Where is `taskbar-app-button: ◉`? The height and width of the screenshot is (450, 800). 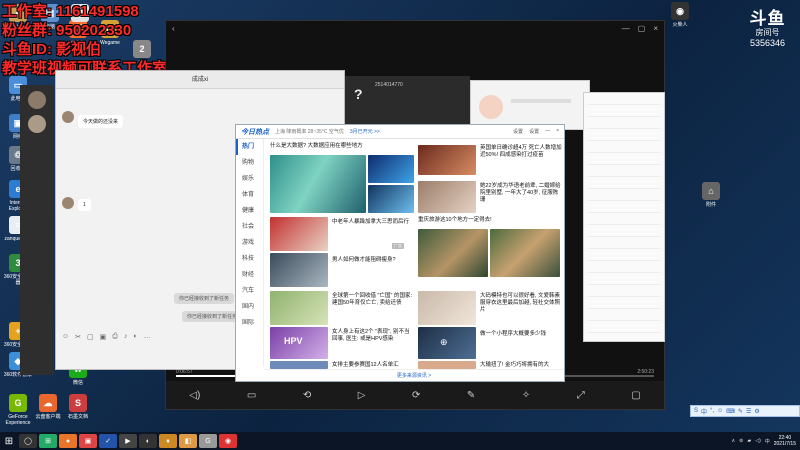
taskbar-app-button: ◉ is located at coordinates (228, 441).